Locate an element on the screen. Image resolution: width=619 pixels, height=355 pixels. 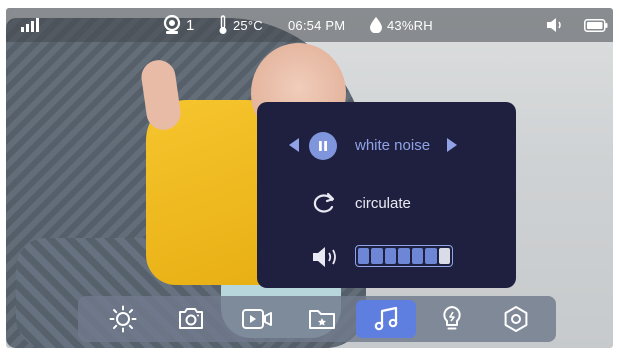
volume-slider is located at coordinates (404, 256).